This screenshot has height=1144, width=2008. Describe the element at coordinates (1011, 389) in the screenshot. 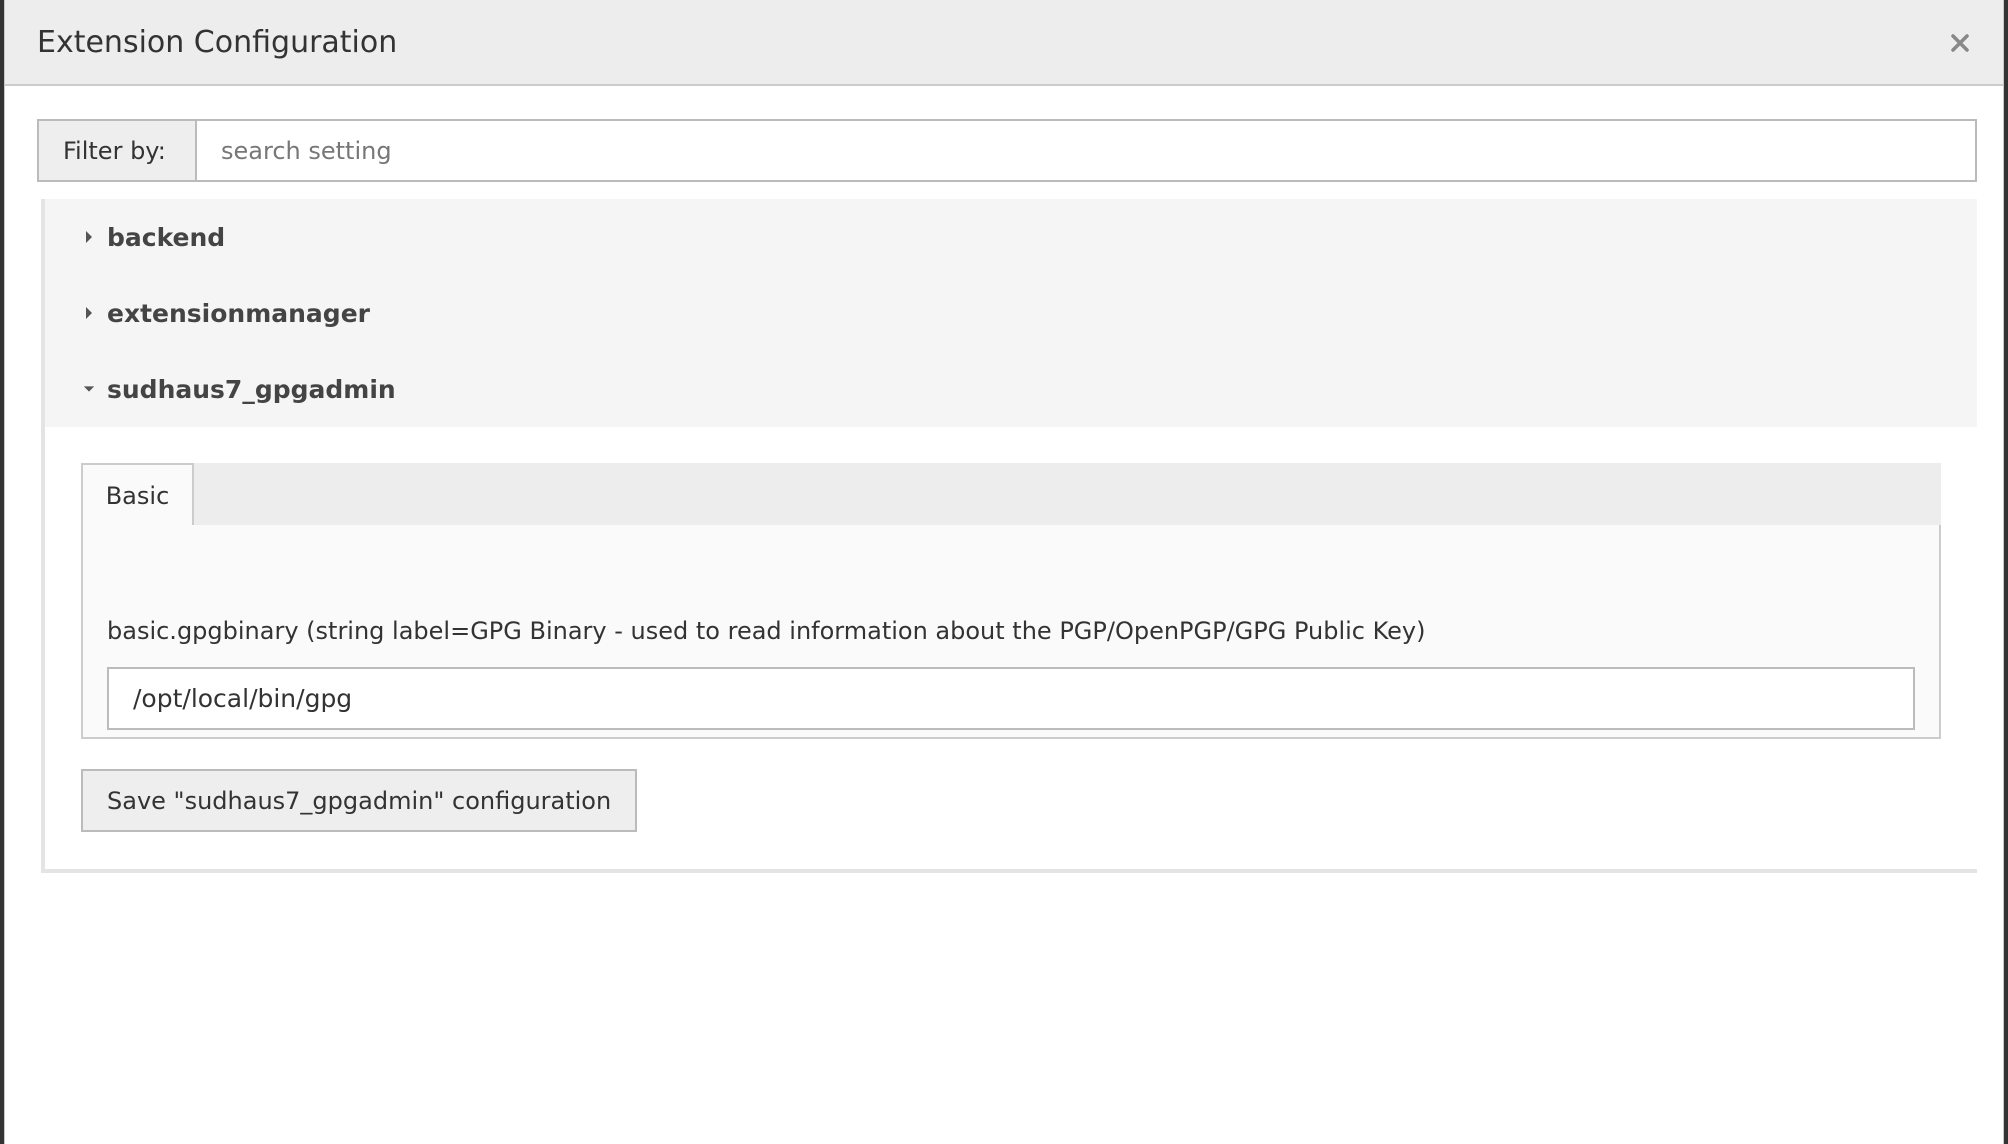

I see `panel-heading-sudhaus7-gpgadmin: sudhaus7_gpgadmin` at that location.